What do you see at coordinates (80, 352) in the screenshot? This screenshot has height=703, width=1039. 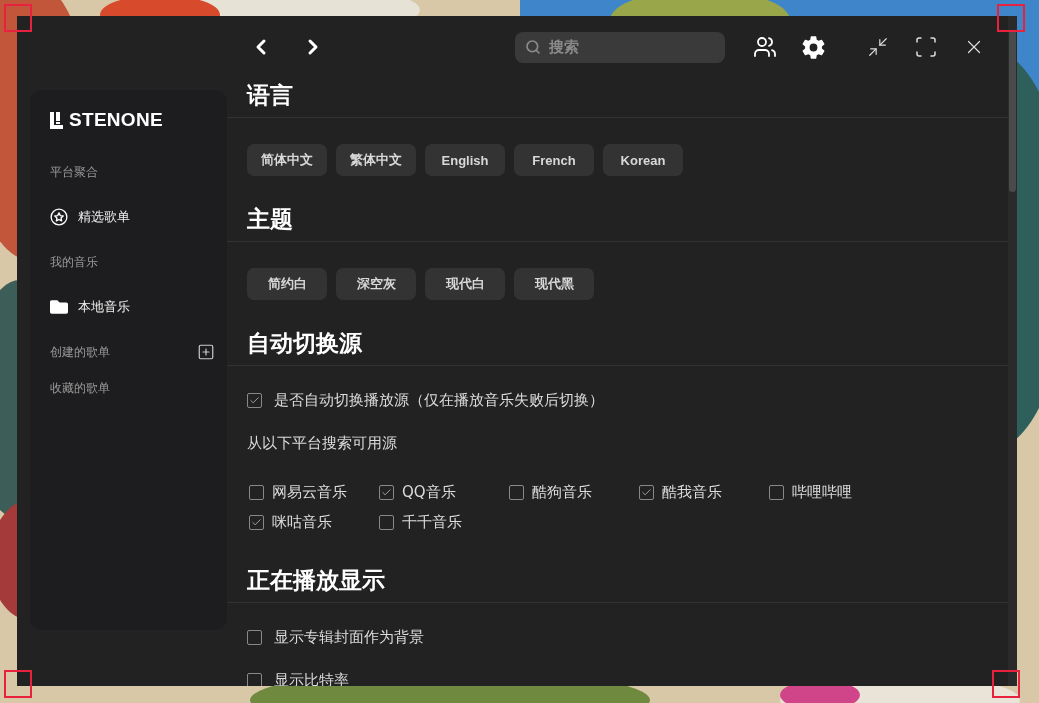 I see `sidebar-section-title: 创建的歌单` at bounding box center [80, 352].